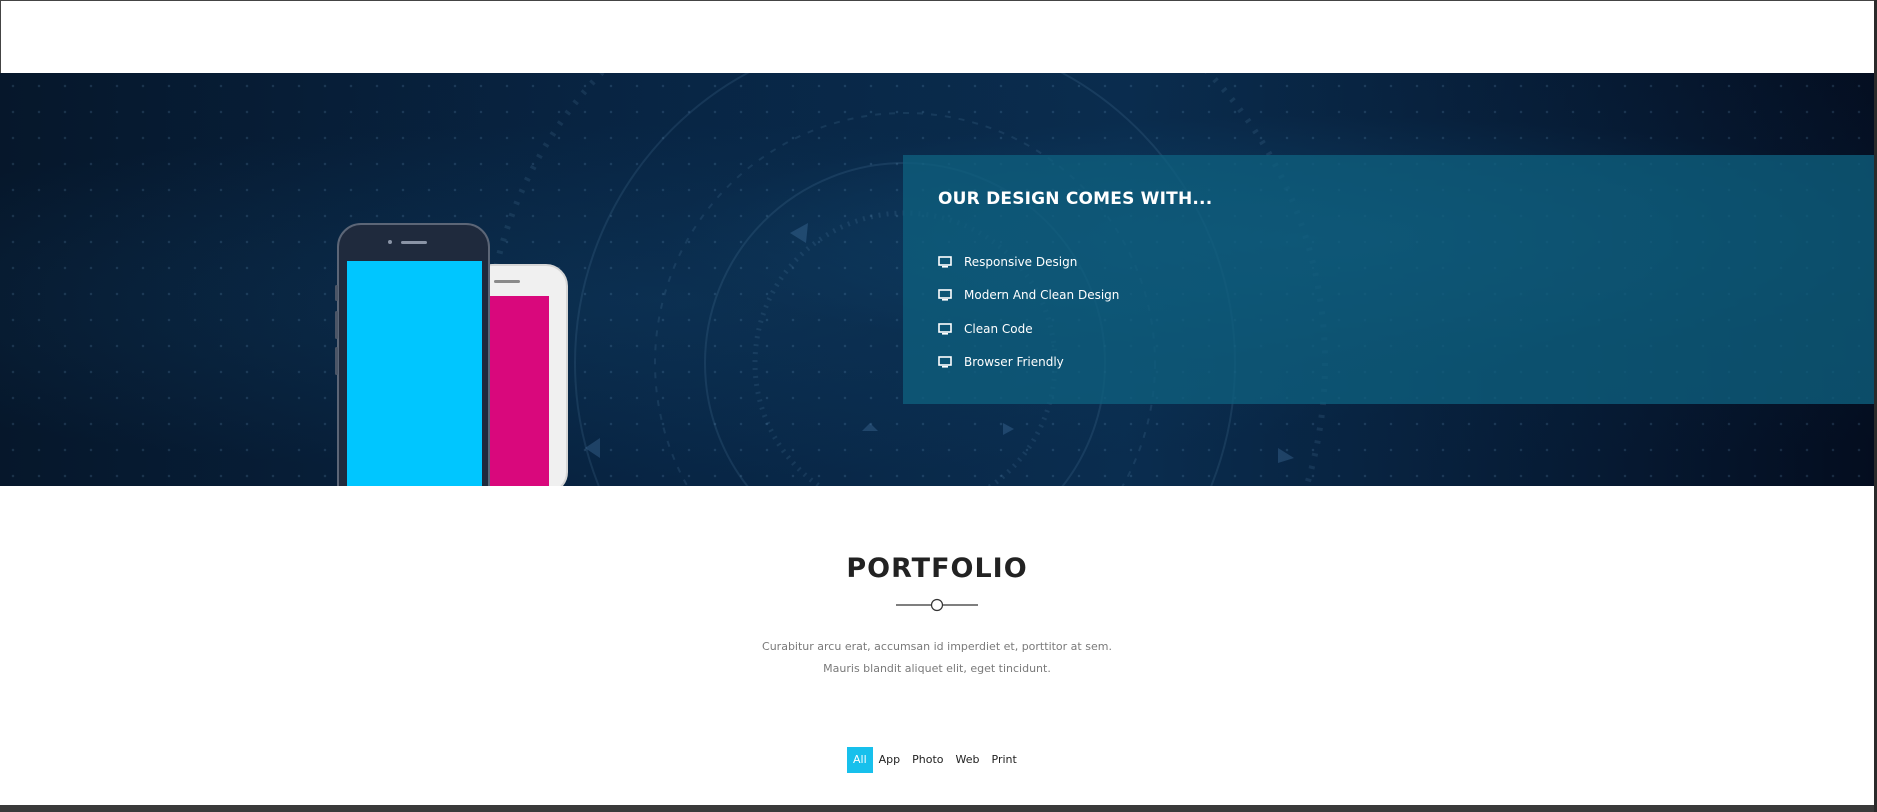  Describe the element at coordinates (938, 36) in the screenshot. I see `top-blank-area` at that location.